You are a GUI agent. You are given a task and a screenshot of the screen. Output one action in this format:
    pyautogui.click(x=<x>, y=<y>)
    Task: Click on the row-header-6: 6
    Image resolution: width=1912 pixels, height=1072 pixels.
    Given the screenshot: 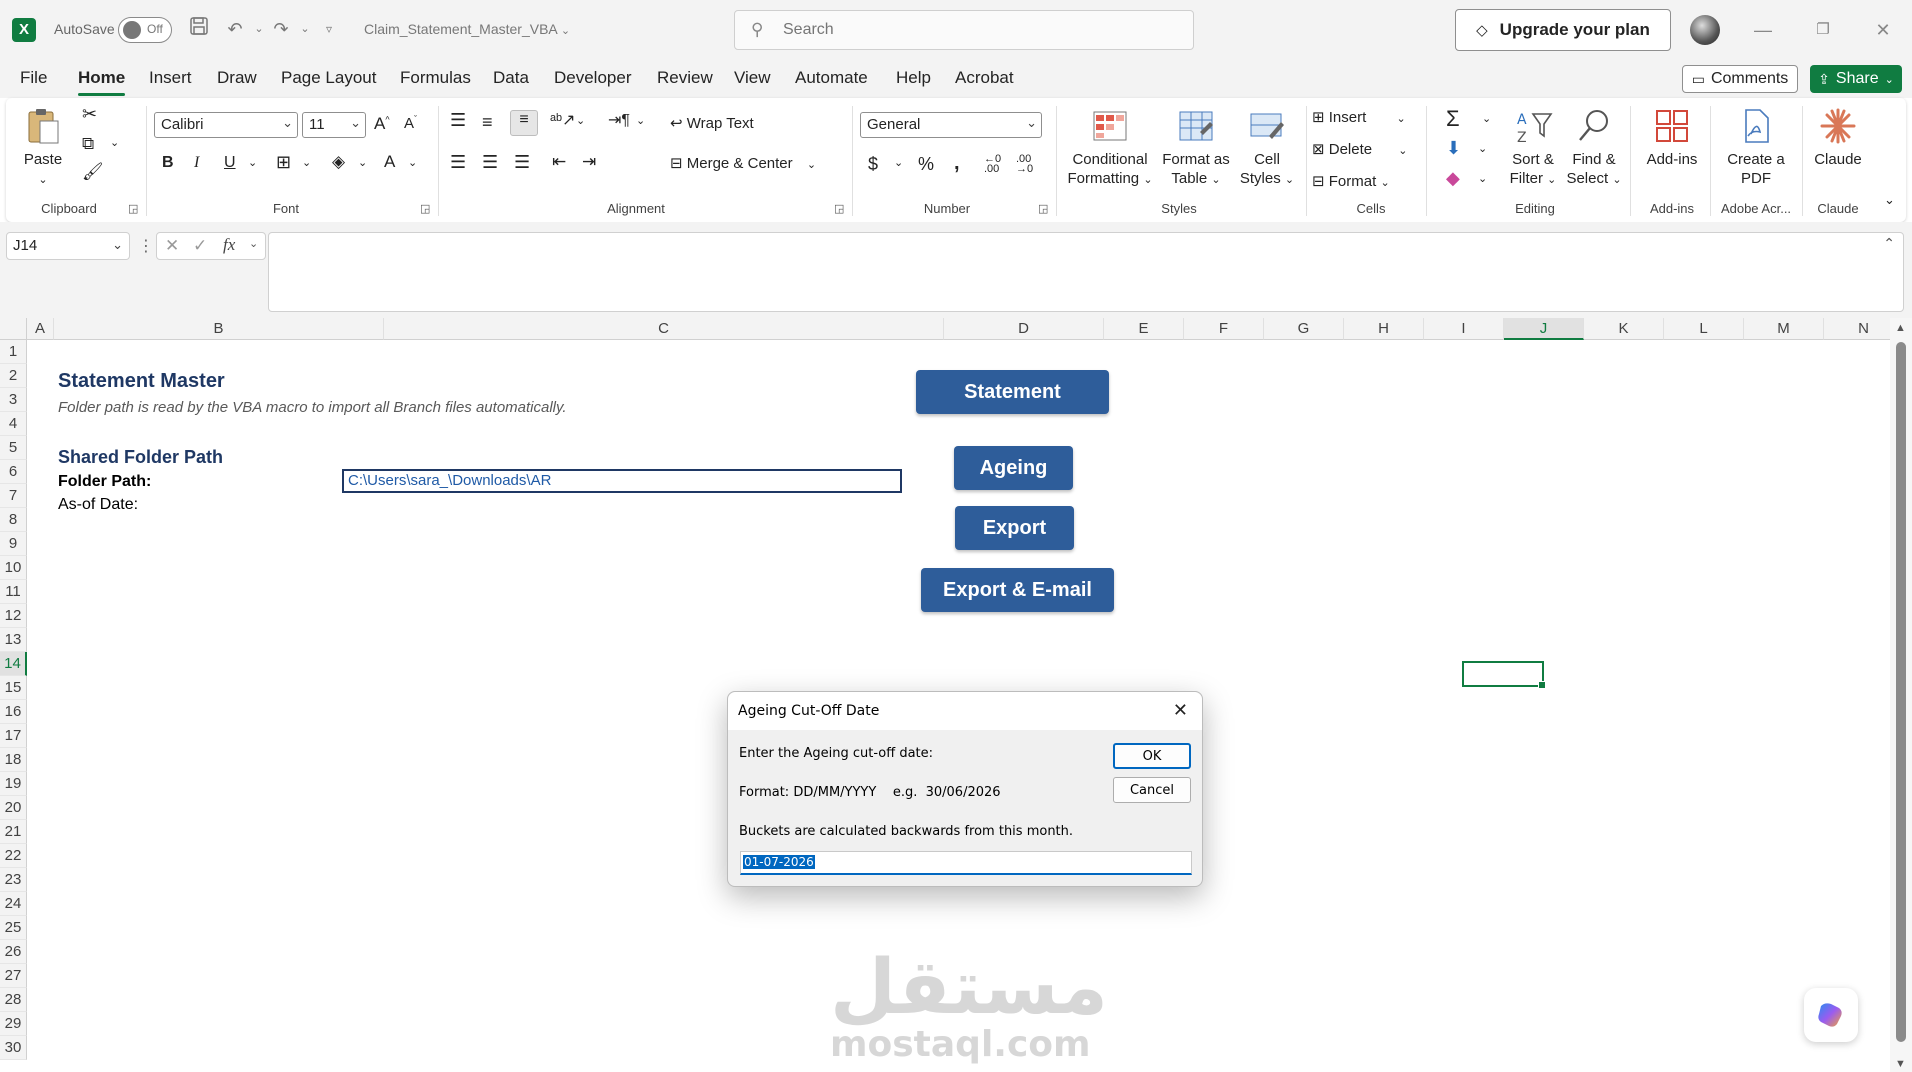 What is the action you would take?
    pyautogui.click(x=13, y=472)
    